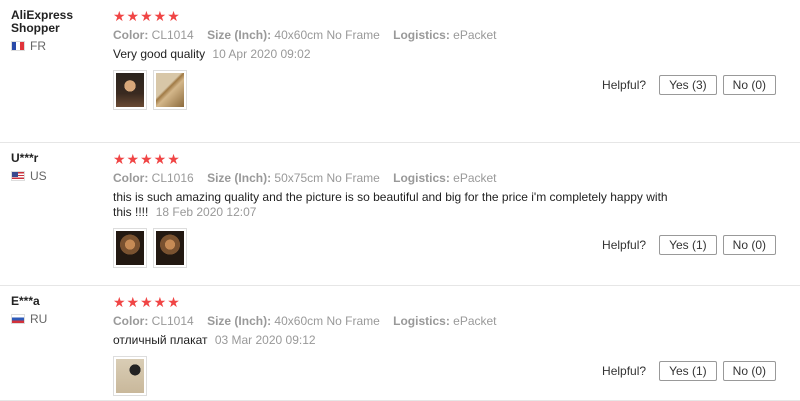 Image resolution: width=800 pixels, height=401 pixels. Describe the element at coordinates (25, 158) in the screenshot. I see `reviewer-name: U***r` at that location.